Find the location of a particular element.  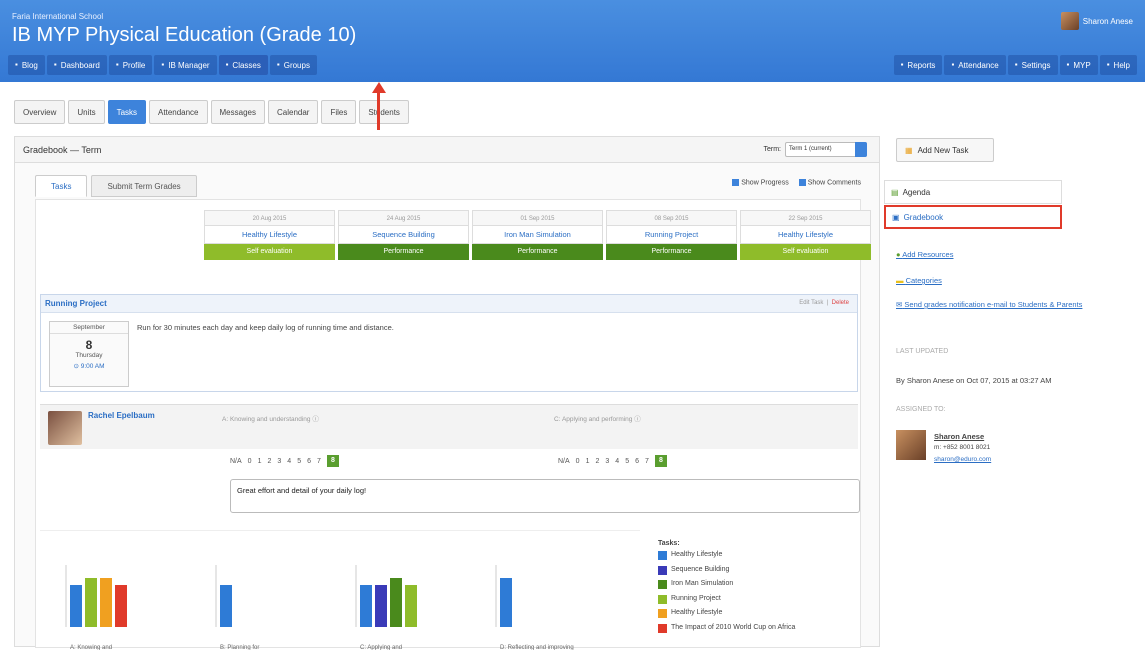

nav-item-settings: ▪ Settings is located at coordinates (1032, 65).